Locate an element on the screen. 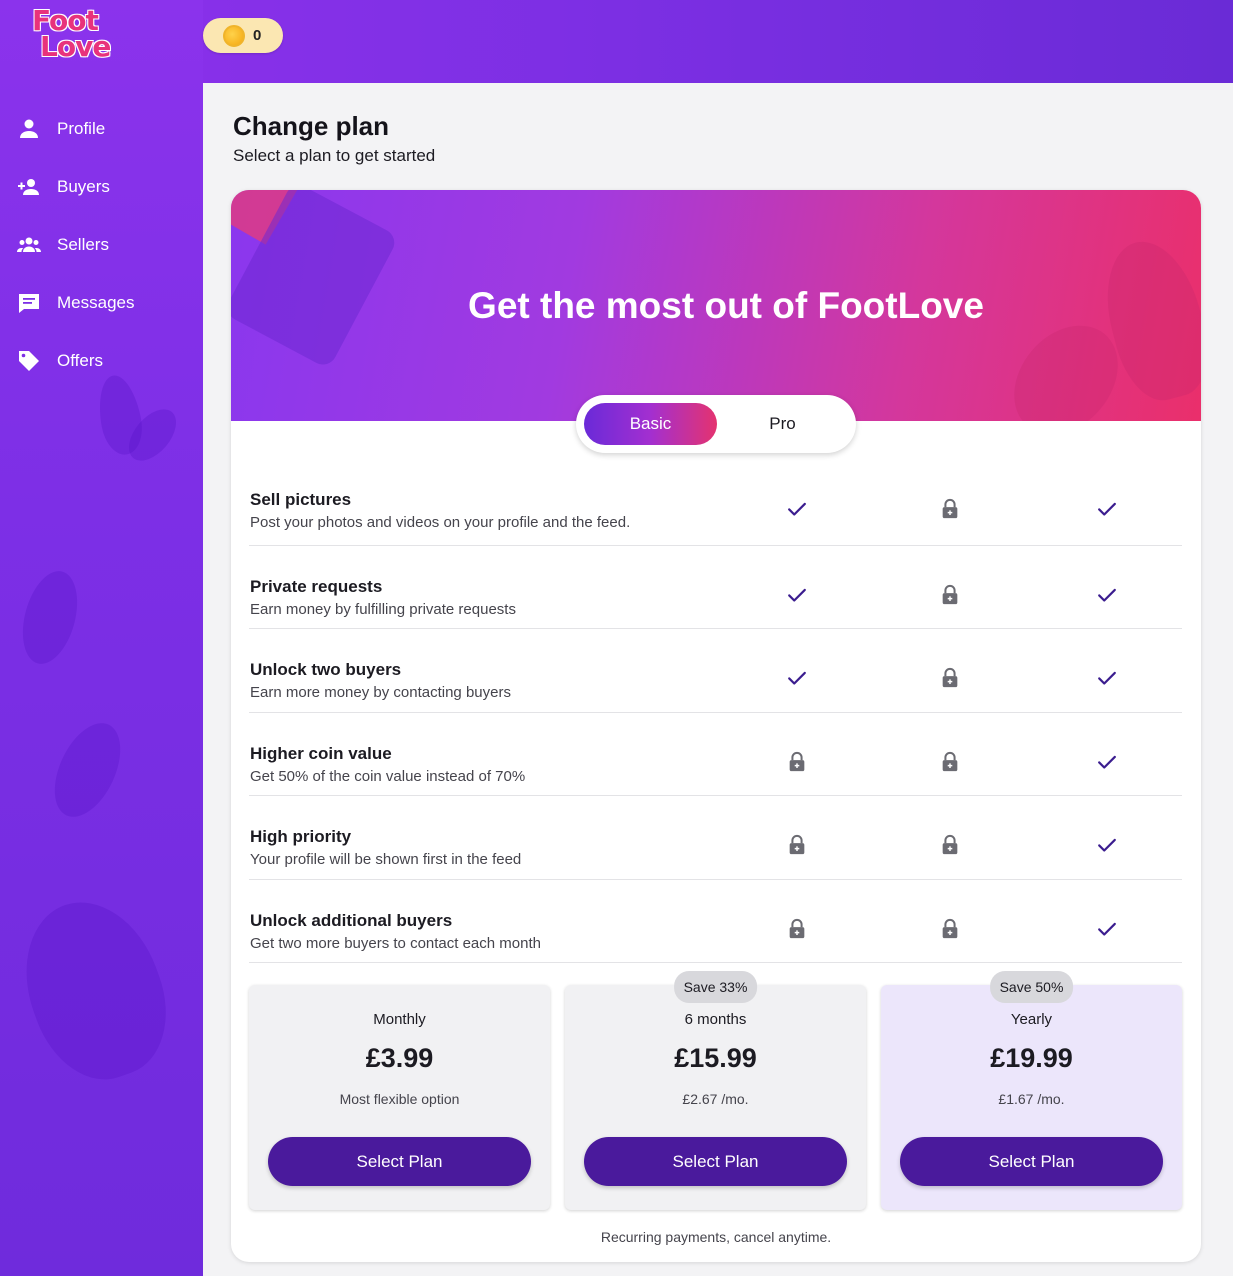 This screenshot has height=1276, width=1233. coin-balance: 0 is located at coordinates (243, 35).